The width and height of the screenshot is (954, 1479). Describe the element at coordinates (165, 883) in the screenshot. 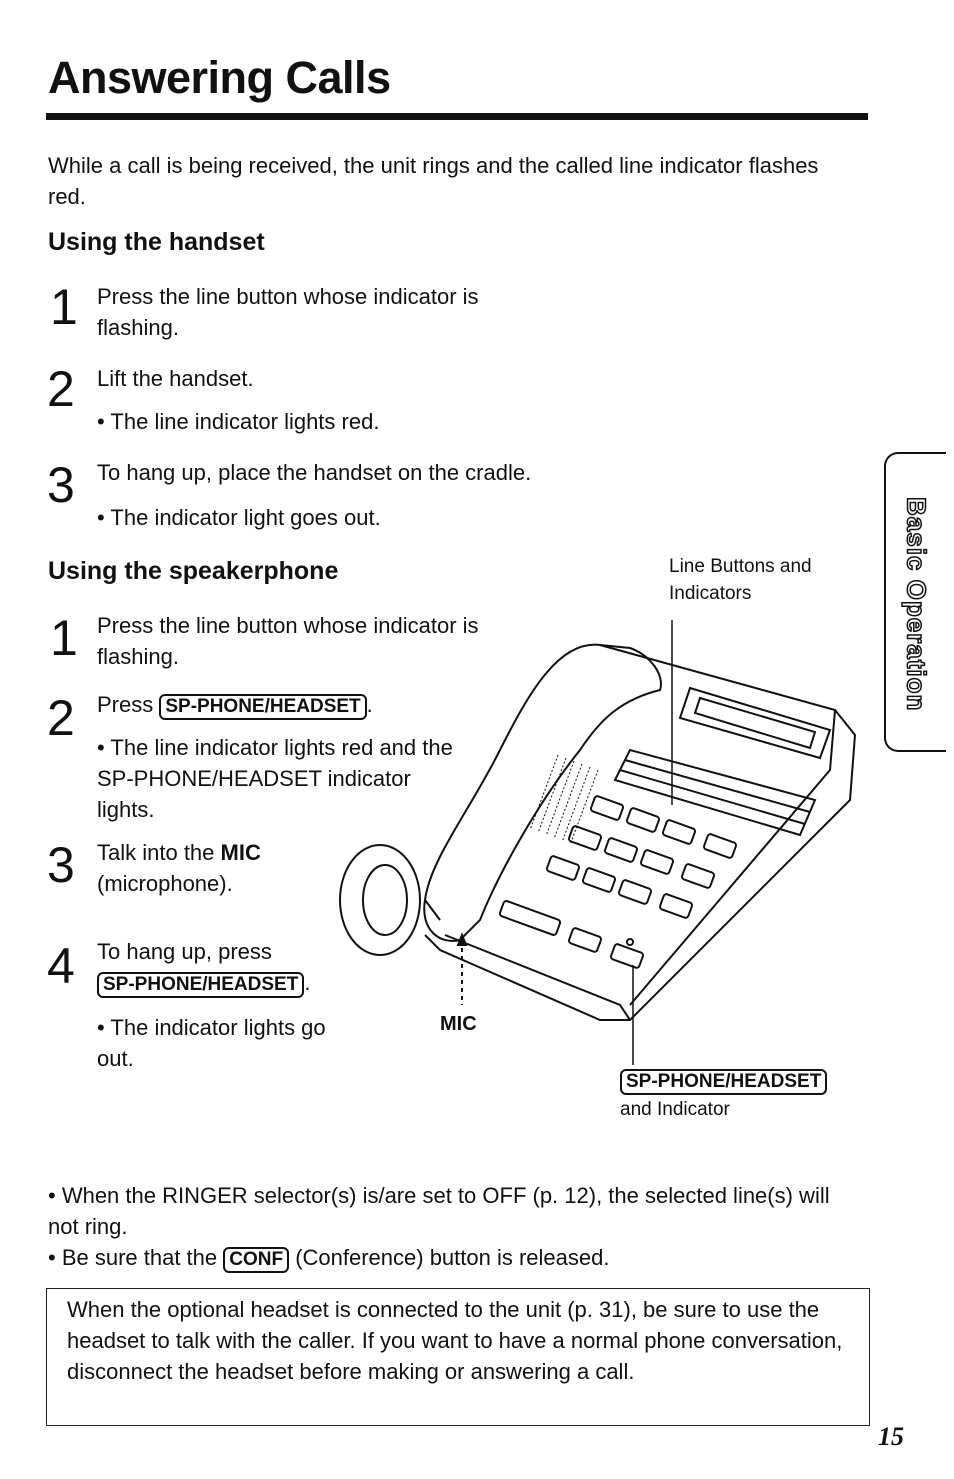

I see `speaker-step-3-suffix: (microphone).` at that location.